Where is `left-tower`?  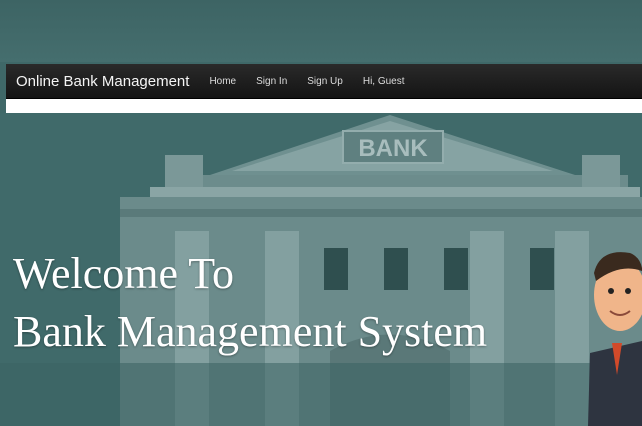 left-tower is located at coordinates (184, 171).